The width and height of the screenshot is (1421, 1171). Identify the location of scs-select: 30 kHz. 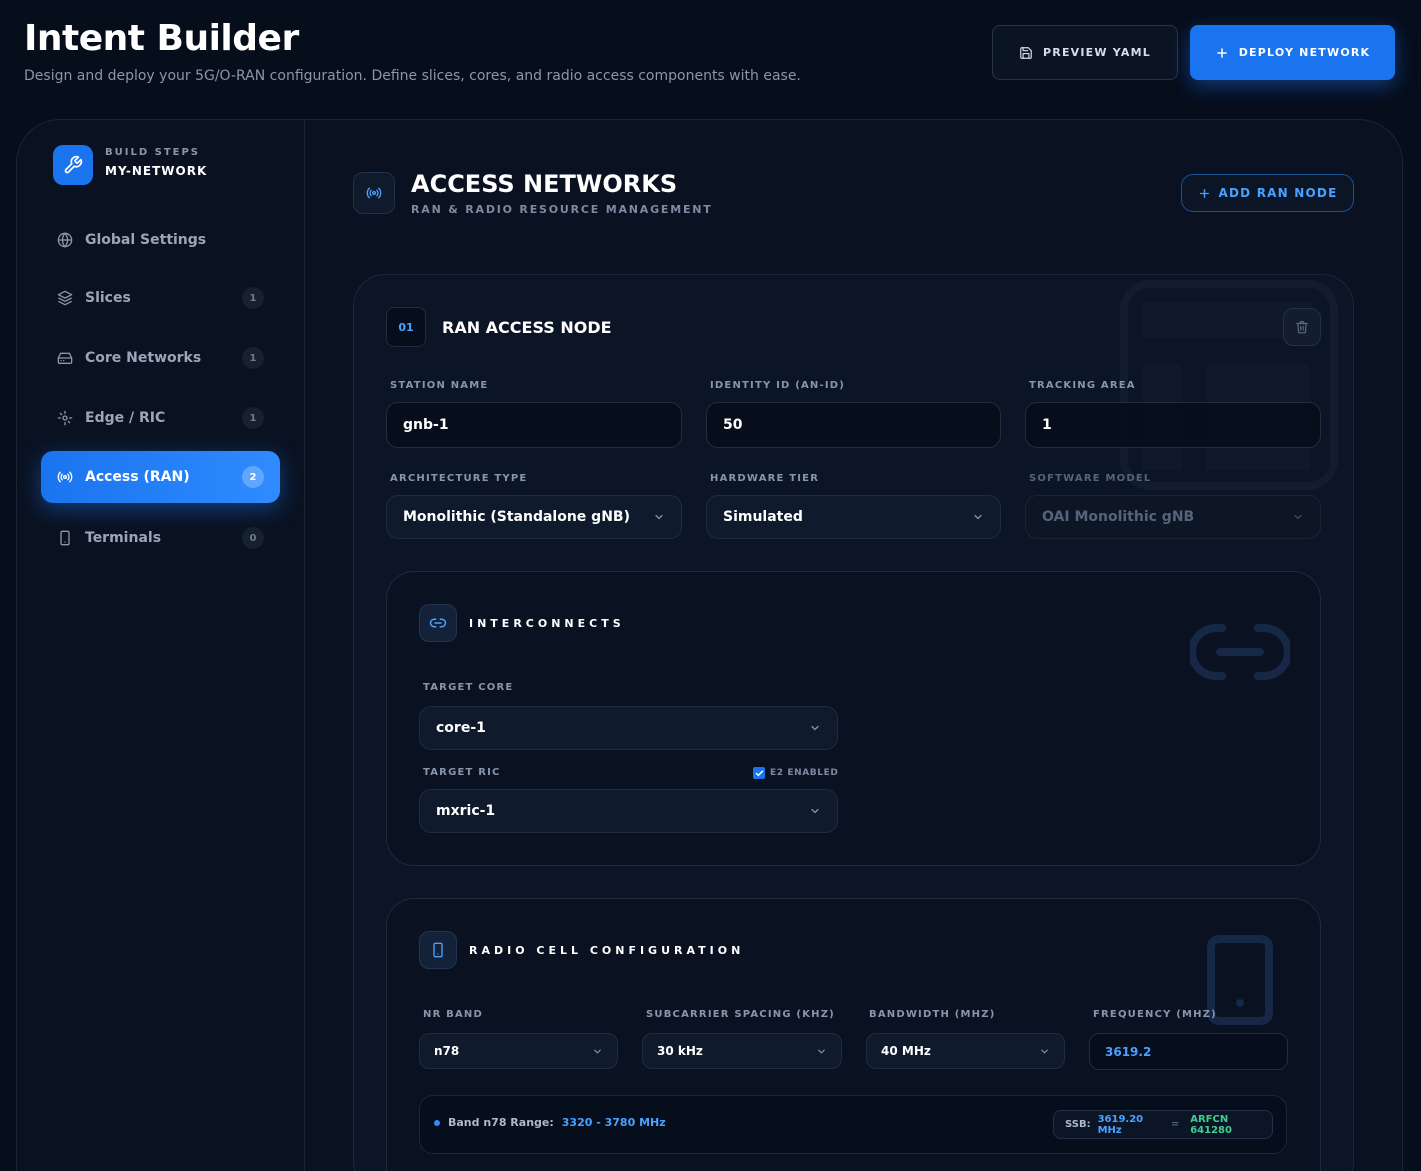
(742, 1051).